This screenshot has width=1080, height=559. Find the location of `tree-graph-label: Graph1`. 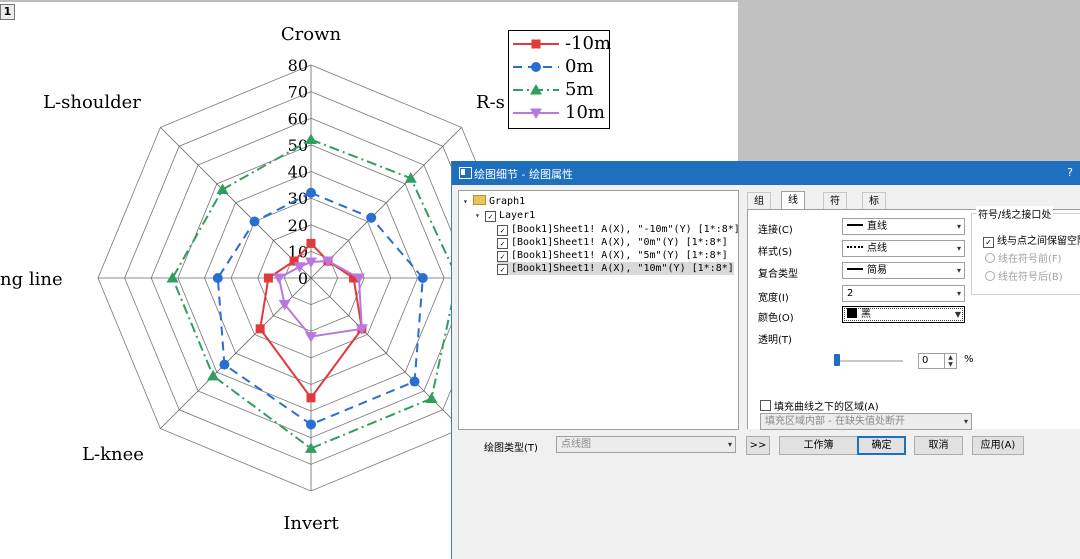

tree-graph-label: Graph1 is located at coordinates (507, 201).